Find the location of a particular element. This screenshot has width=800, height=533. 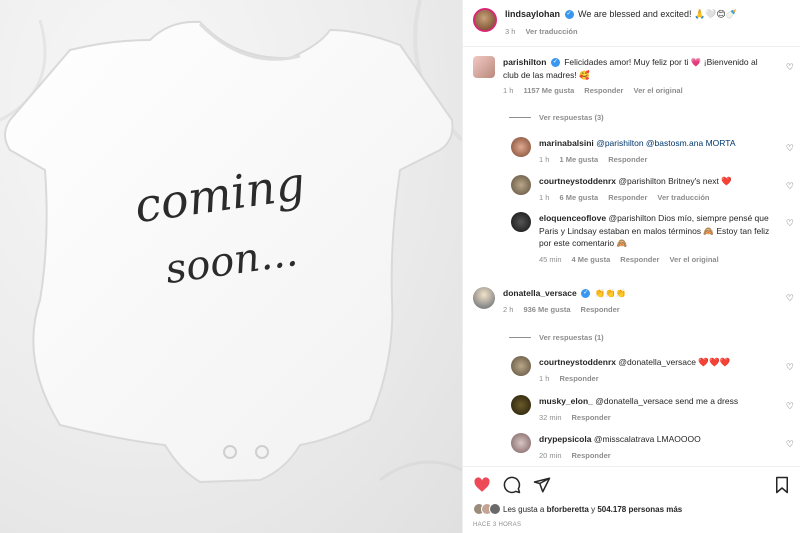

share-icon is located at coordinates (542, 485).